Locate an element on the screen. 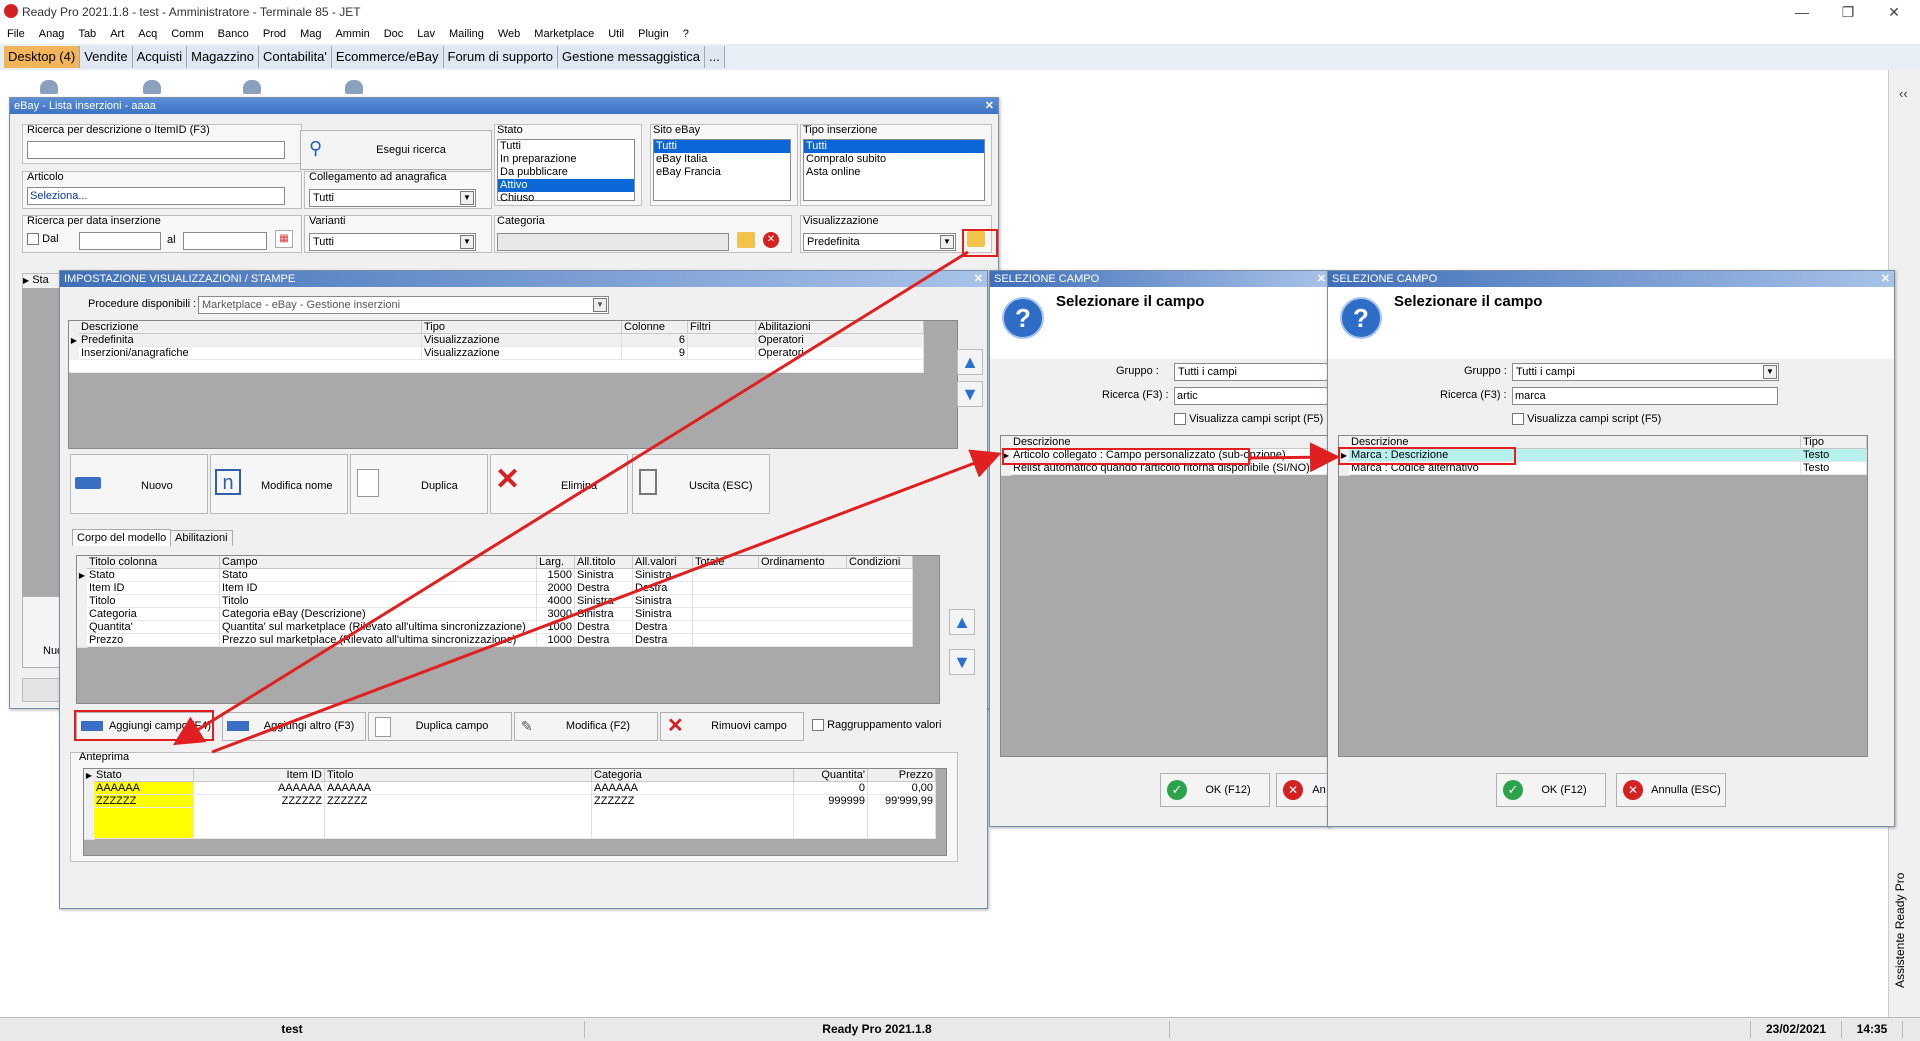 This screenshot has width=1920, height=1041. status-user: test is located at coordinates (292, 1029).